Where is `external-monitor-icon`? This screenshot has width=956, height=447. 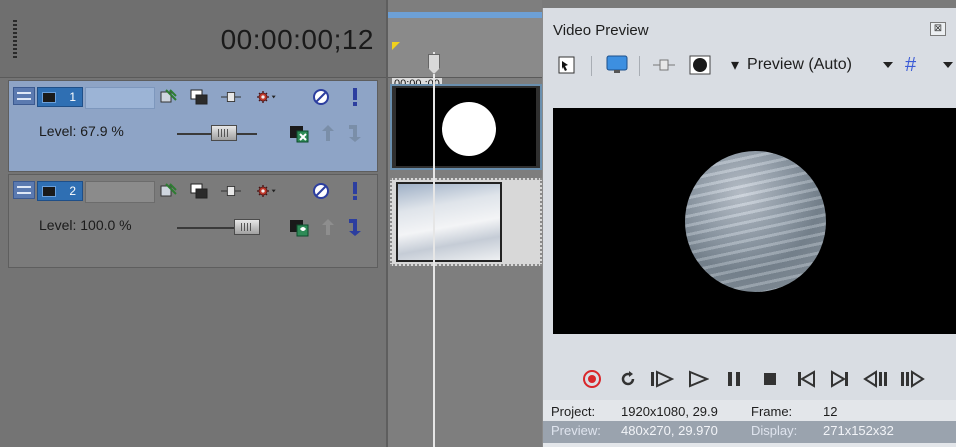
external-monitor-icon is located at coordinates (618, 65).